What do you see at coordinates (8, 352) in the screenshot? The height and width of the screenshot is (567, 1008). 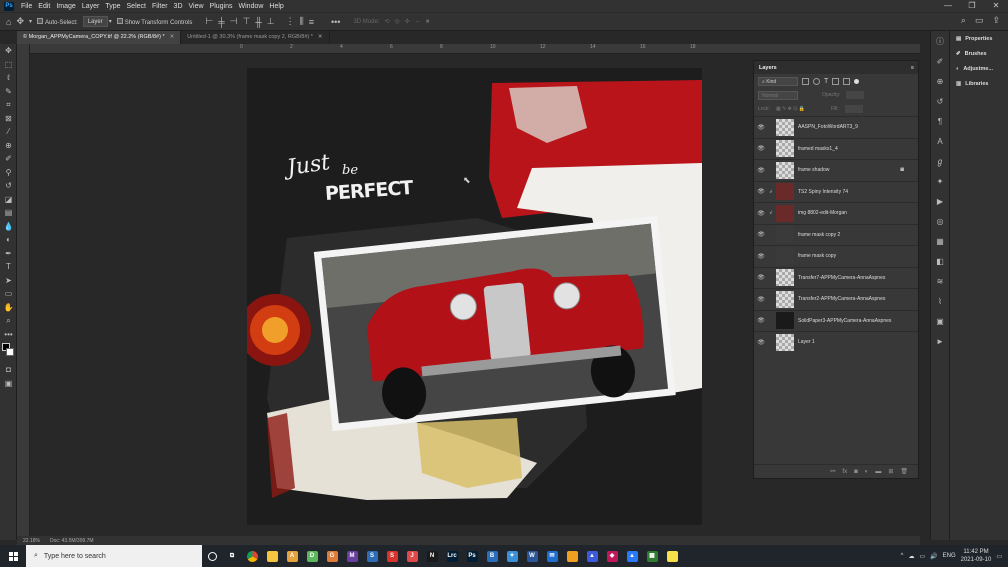 I see `color-swatches` at bounding box center [8, 352].